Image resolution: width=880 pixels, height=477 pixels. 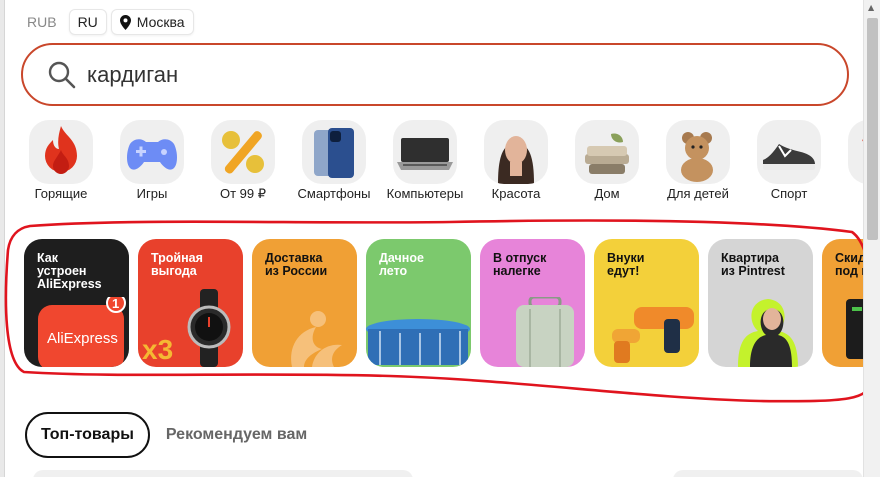 What do you see at coordinates (425, 152) in the screenshot?
I see `laptop-icon` at bounding box center [425, 152].